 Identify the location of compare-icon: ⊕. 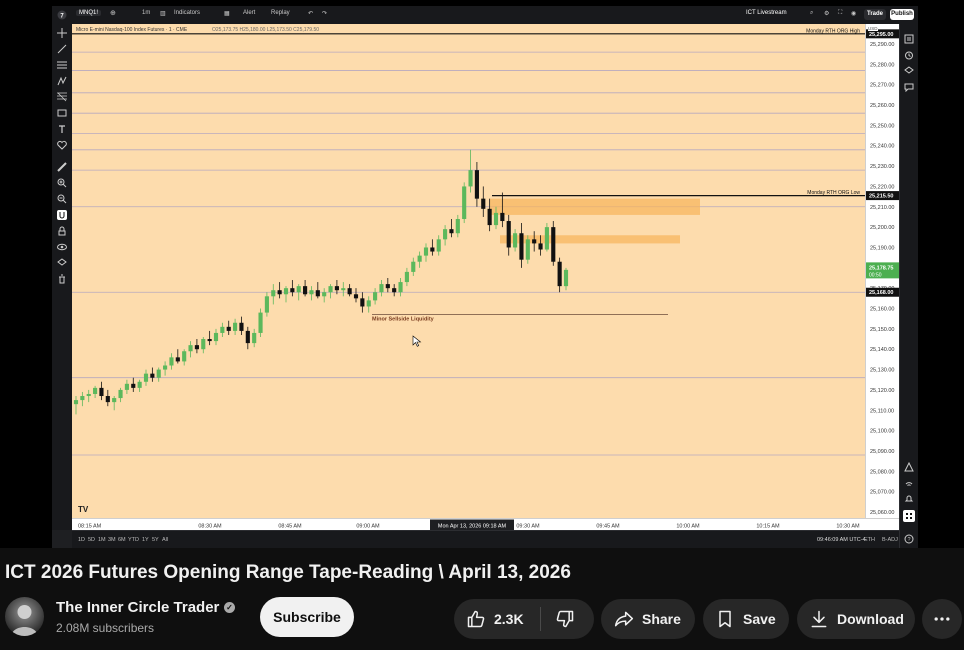
(113, 13).